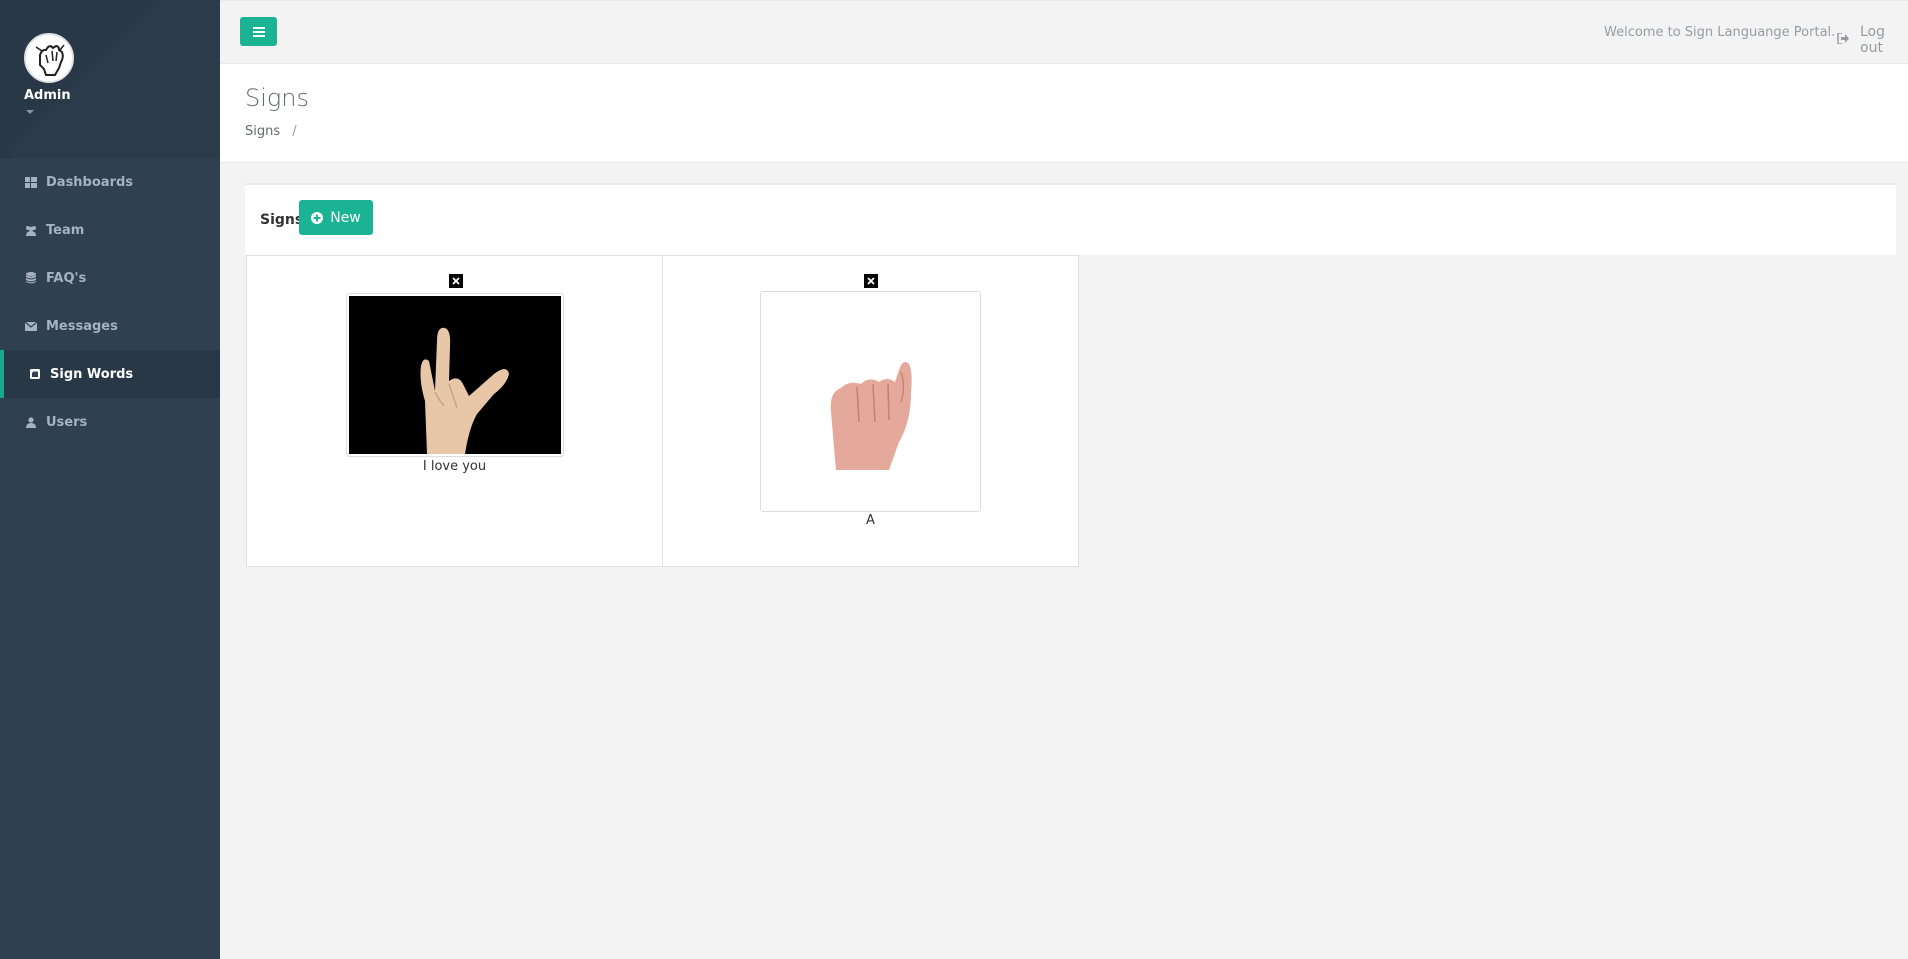  Describe the element at coordinates (35, 374) in the screenshot. I see `sign-language-icon` at that location.